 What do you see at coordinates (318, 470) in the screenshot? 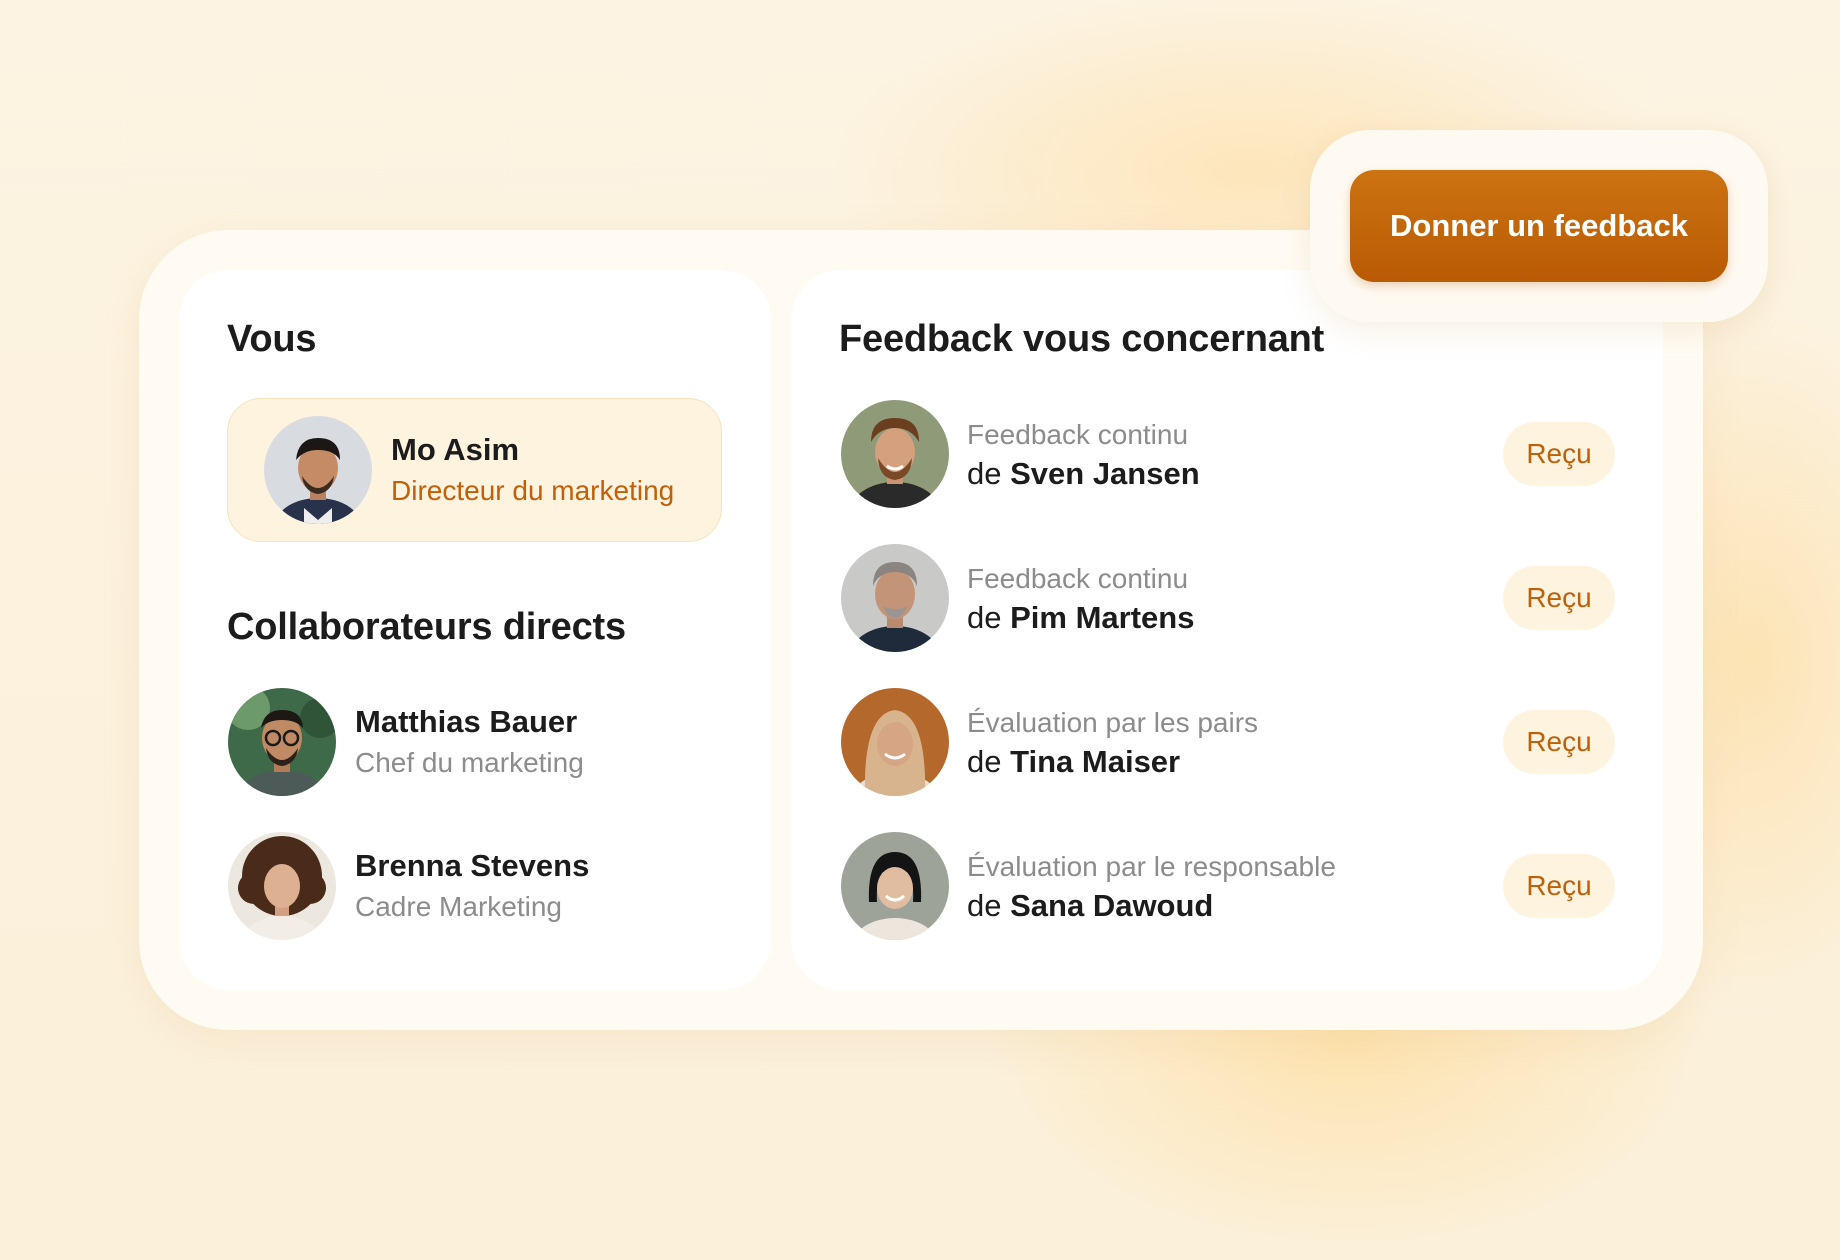
I see `avatar-mo-asim` at bounding box center [318, 470].